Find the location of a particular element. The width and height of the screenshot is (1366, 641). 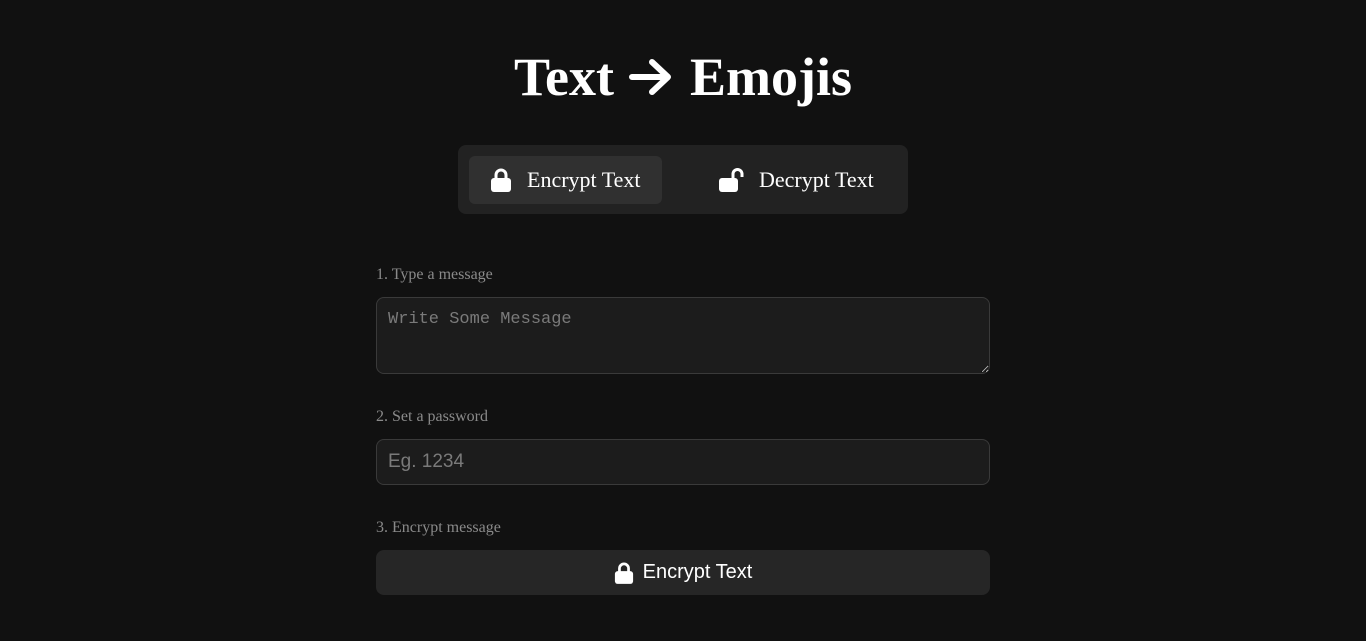

title-text-right: Emojis is located at coordinates (771, 77).